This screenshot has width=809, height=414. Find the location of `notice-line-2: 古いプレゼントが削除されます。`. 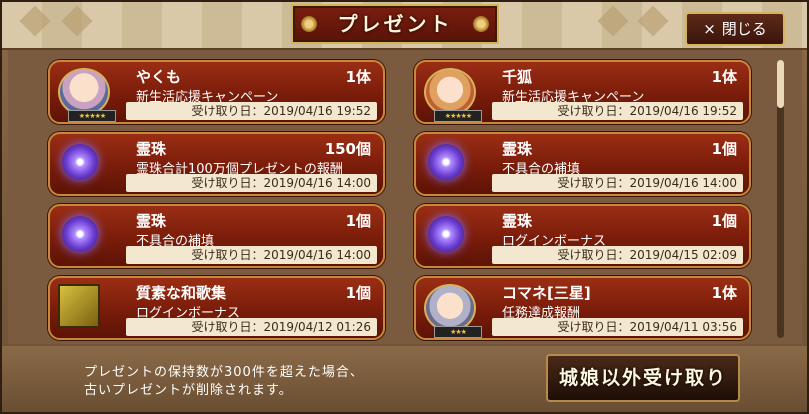

notice-line-2: 古いプレゼントが削除されます。 is located at coordinates (188, 390).